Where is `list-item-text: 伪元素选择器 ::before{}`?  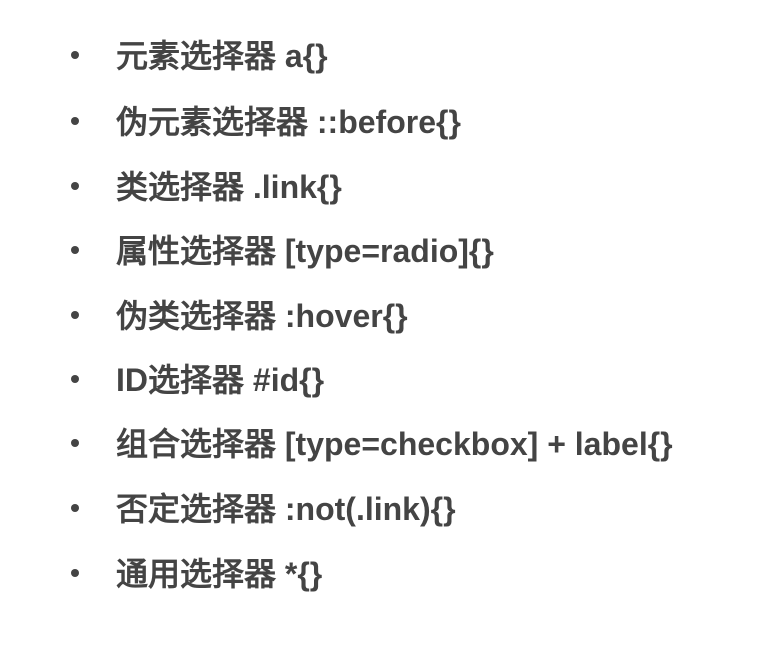 list-item-text: 伪元素选择器 ::before{} is located at coordinates (288, 122).